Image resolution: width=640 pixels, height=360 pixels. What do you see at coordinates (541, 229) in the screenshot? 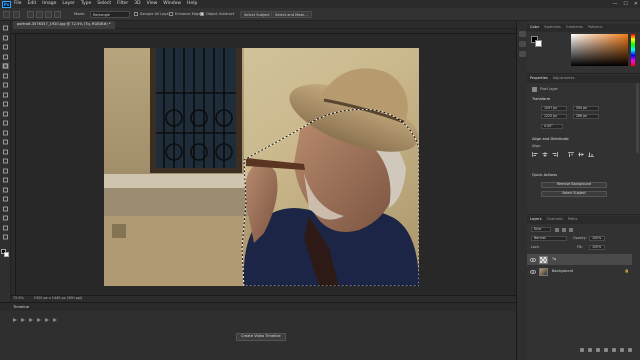
I see `layer-kind-filter: Kind` at bounding box center [541, 229].